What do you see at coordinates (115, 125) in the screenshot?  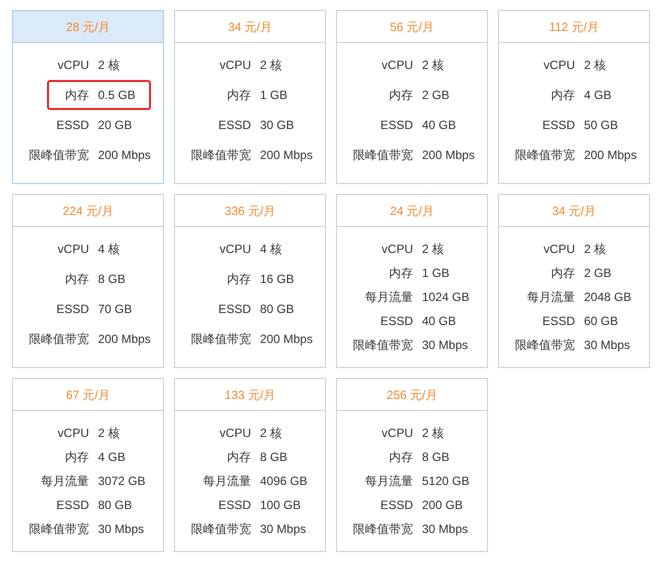 I see `spec-value: 20 GB` at bounding box center [115, 125].